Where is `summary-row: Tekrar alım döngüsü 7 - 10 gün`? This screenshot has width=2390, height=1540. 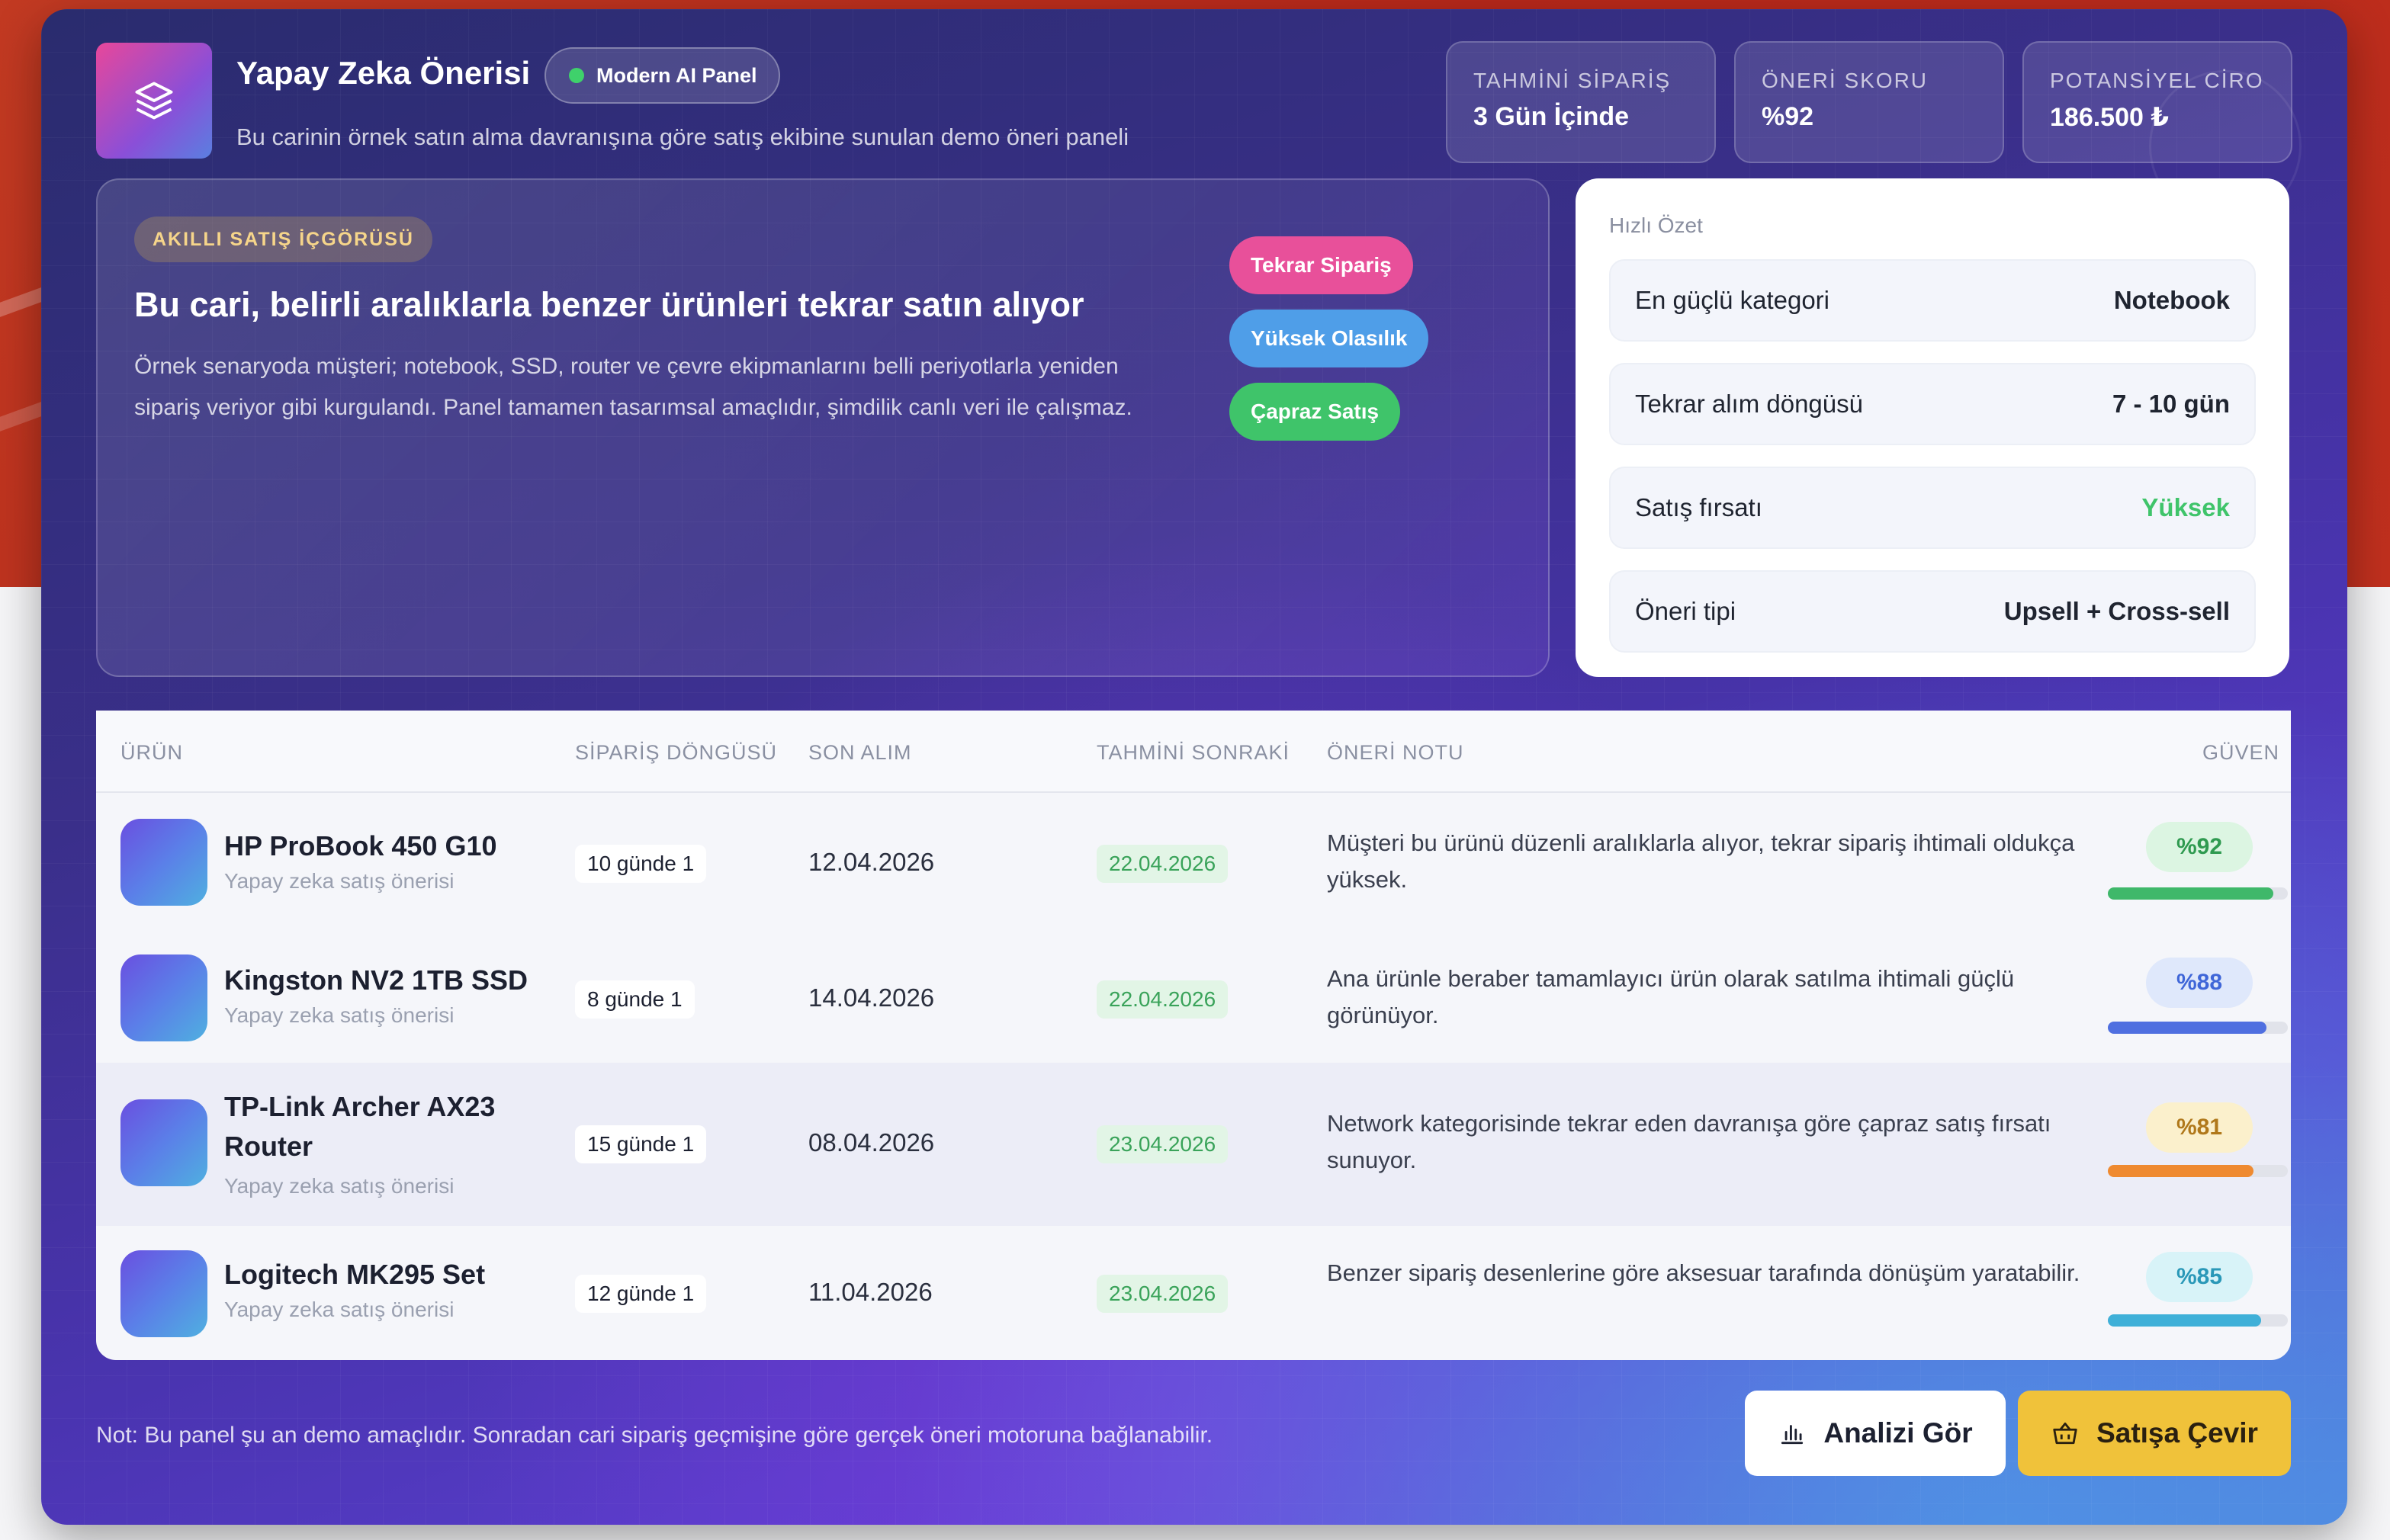
summary-row: Tekrar alım döngüsü 7 - 10 gün is located at coordinates (1932, 404).